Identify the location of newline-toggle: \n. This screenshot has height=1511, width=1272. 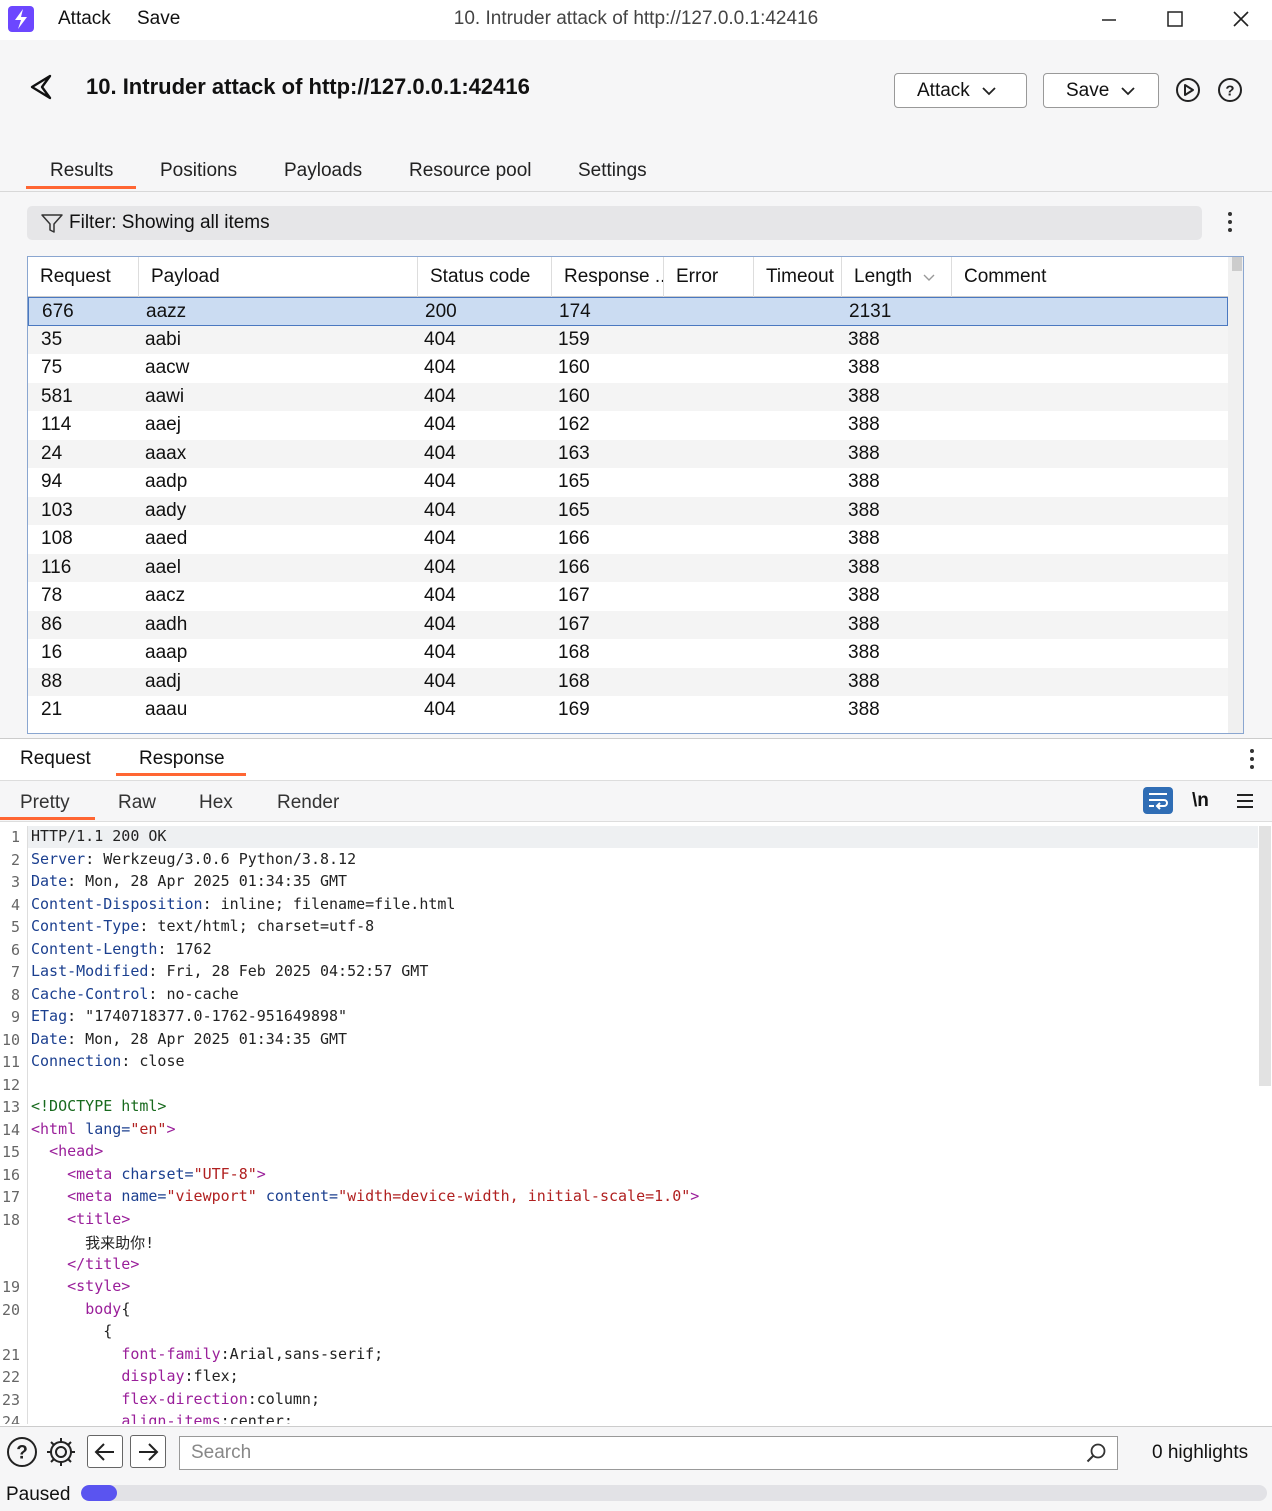
(1200, 801).